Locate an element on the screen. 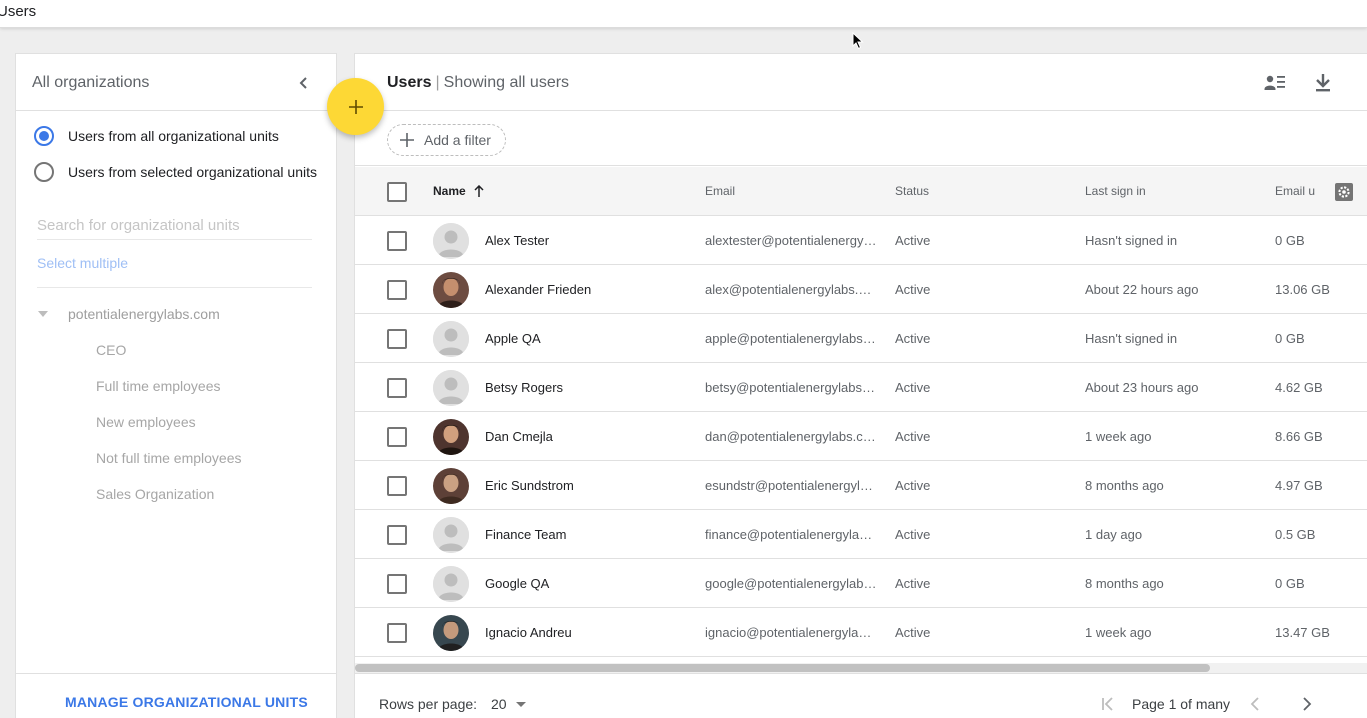  user-email: dan@potentialenergylabs.com is located at coordinates (791, 436).